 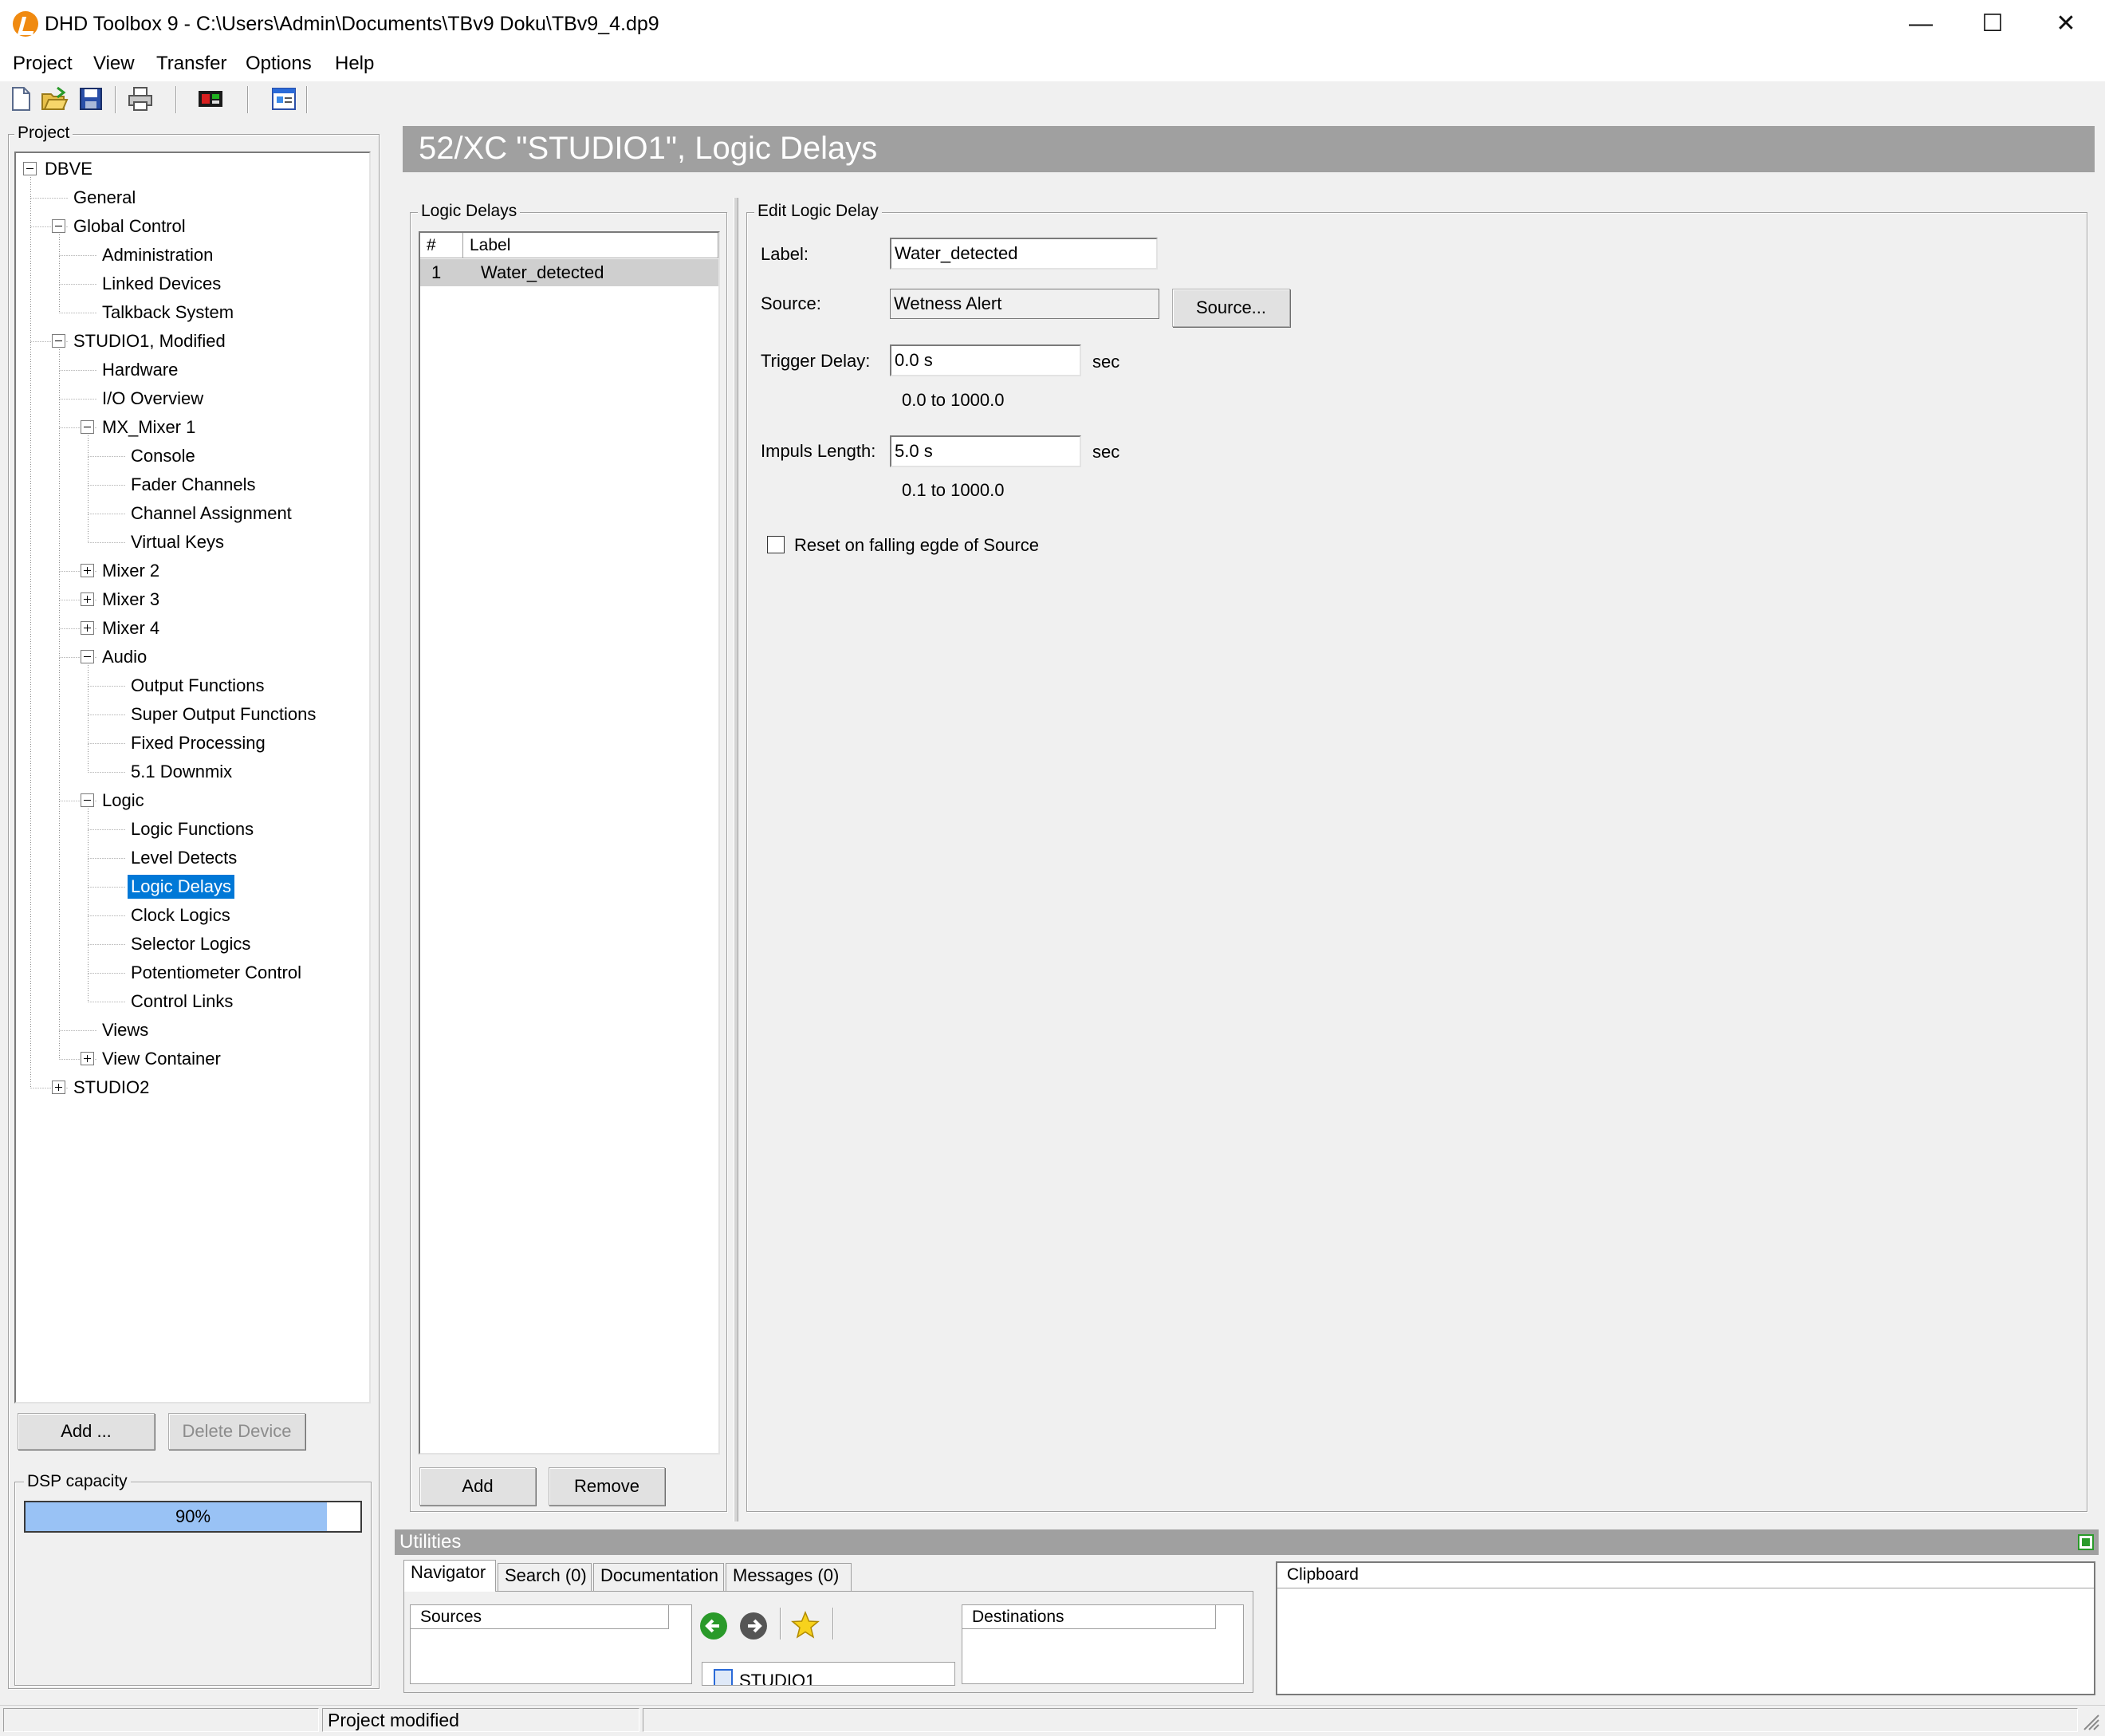 I want to click on tree-item-mixer-4: Mixer 4, so click(x=131, y=628).